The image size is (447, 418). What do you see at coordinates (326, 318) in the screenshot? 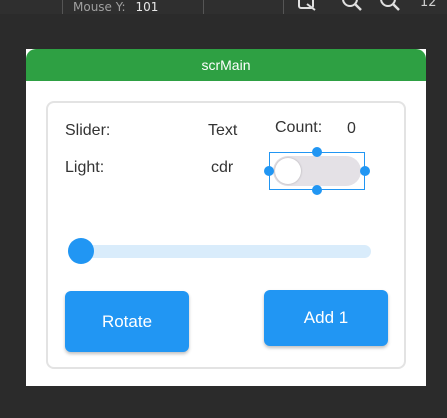
I see `add-one-button: Add 1` at bounding box center [326, 318].